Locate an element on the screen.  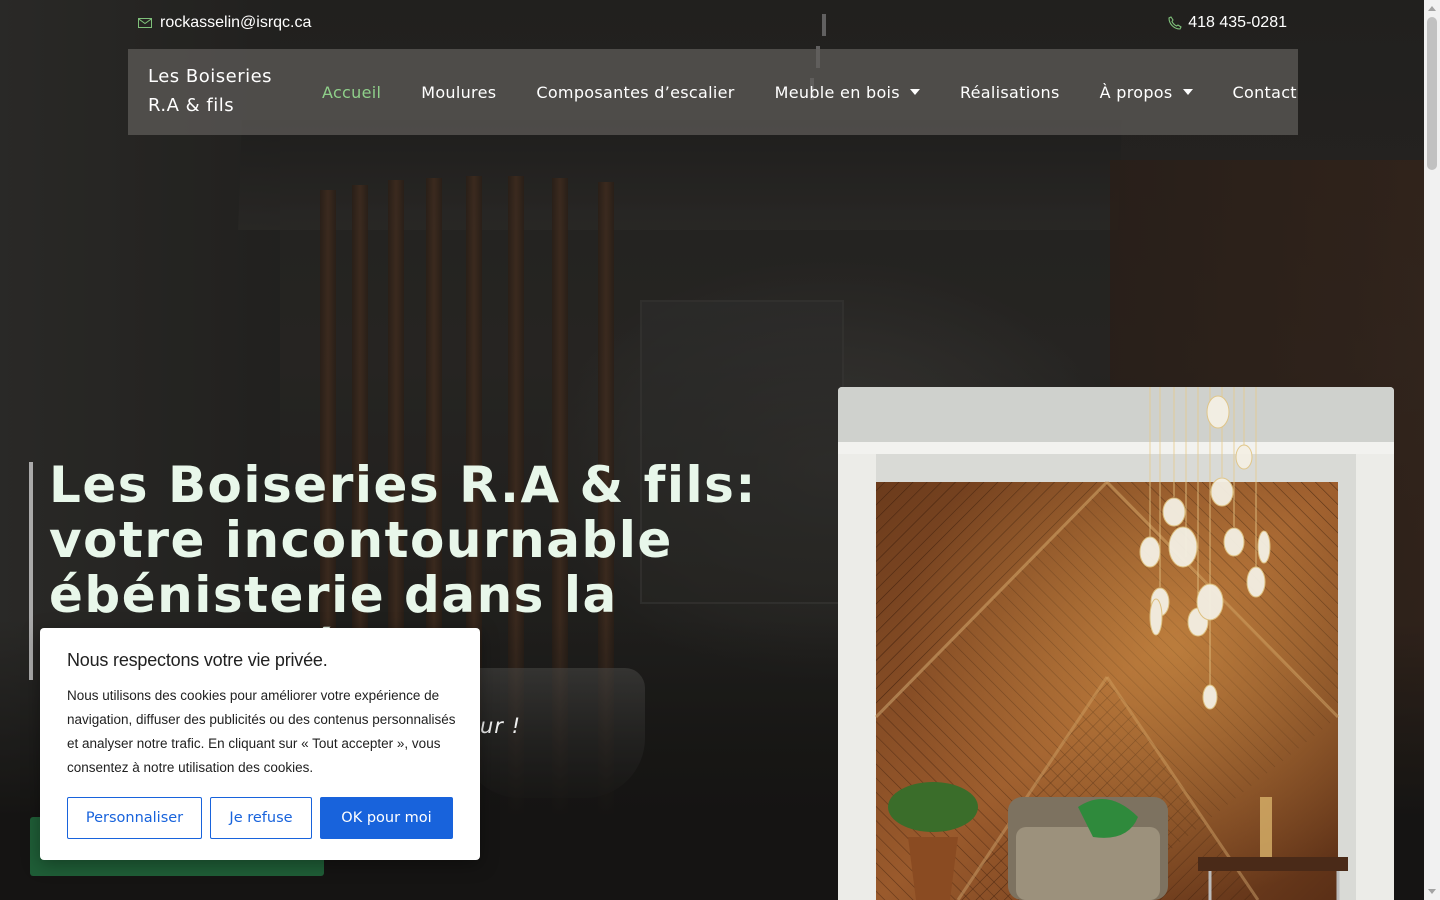
scroll-up-icon is located at coordinates (1432, 8).